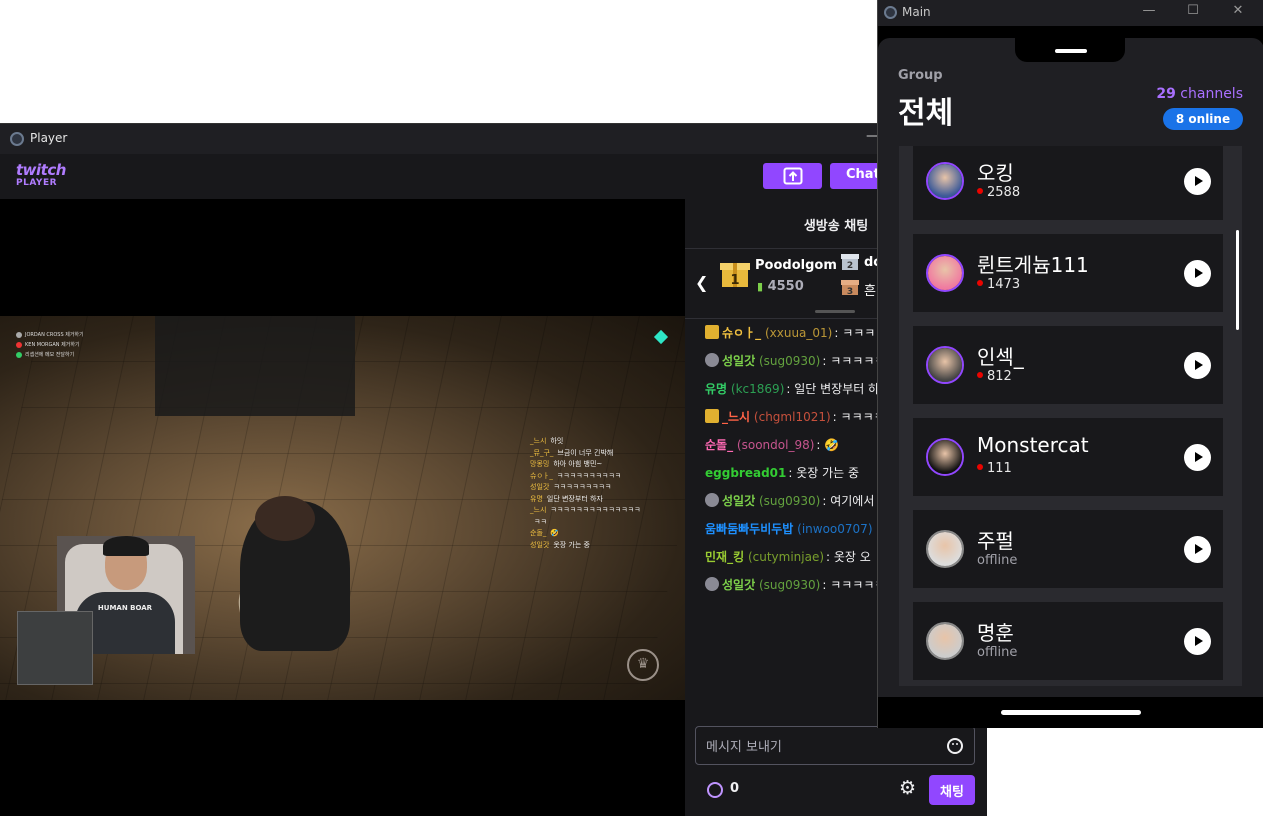  I want to click on chat-username: 슈ㅇㅏ_, so click(741, 333).